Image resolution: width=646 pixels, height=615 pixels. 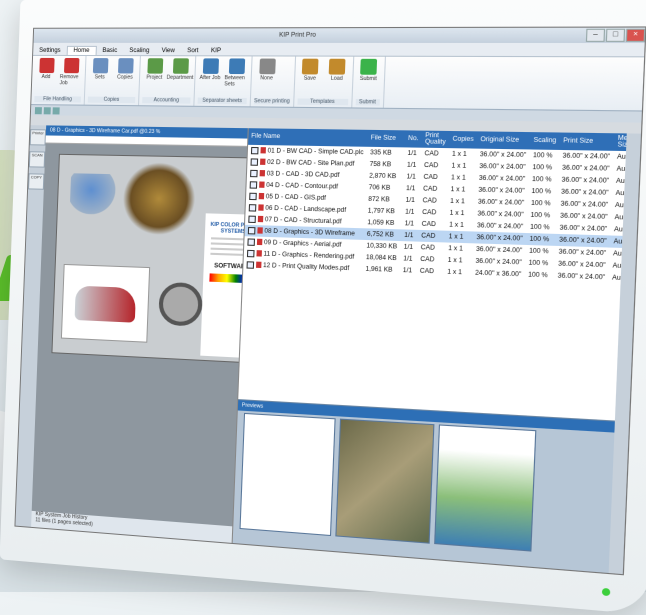 What do you see at coordinates (413, 139) in the screenshot?
I see `column-header: No.` at bounding box center [413, 139].